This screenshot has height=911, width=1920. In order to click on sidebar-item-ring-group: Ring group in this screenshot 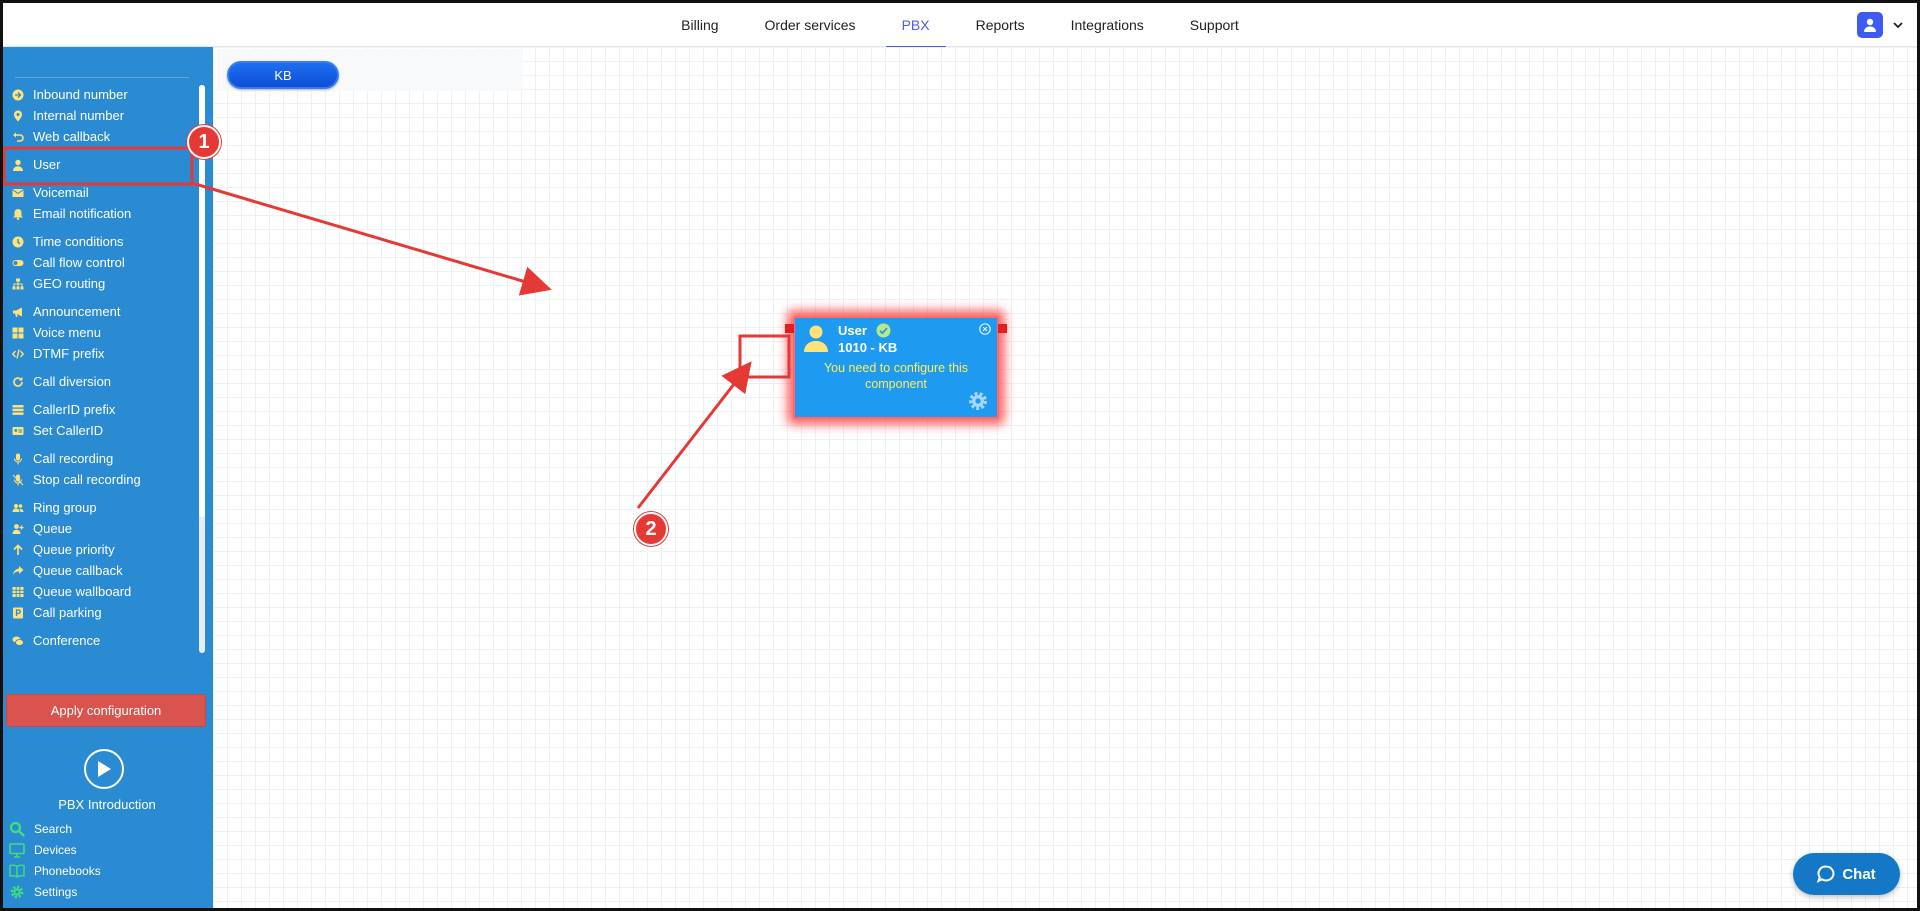, I will do `click(103, 507)`.